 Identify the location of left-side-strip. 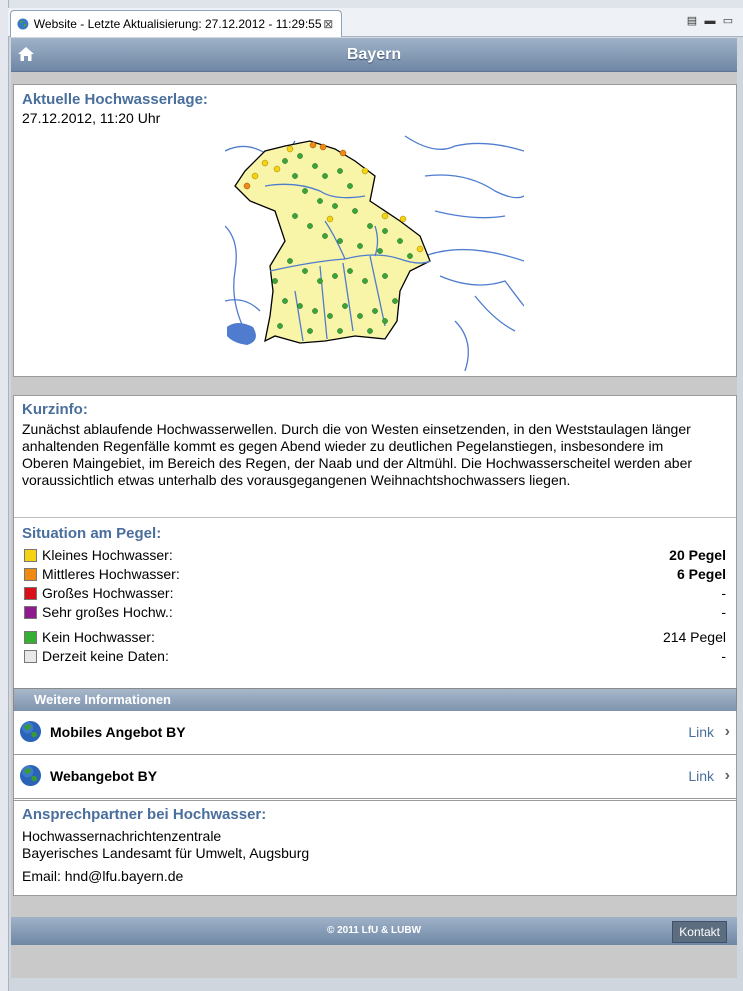
(4, 495).